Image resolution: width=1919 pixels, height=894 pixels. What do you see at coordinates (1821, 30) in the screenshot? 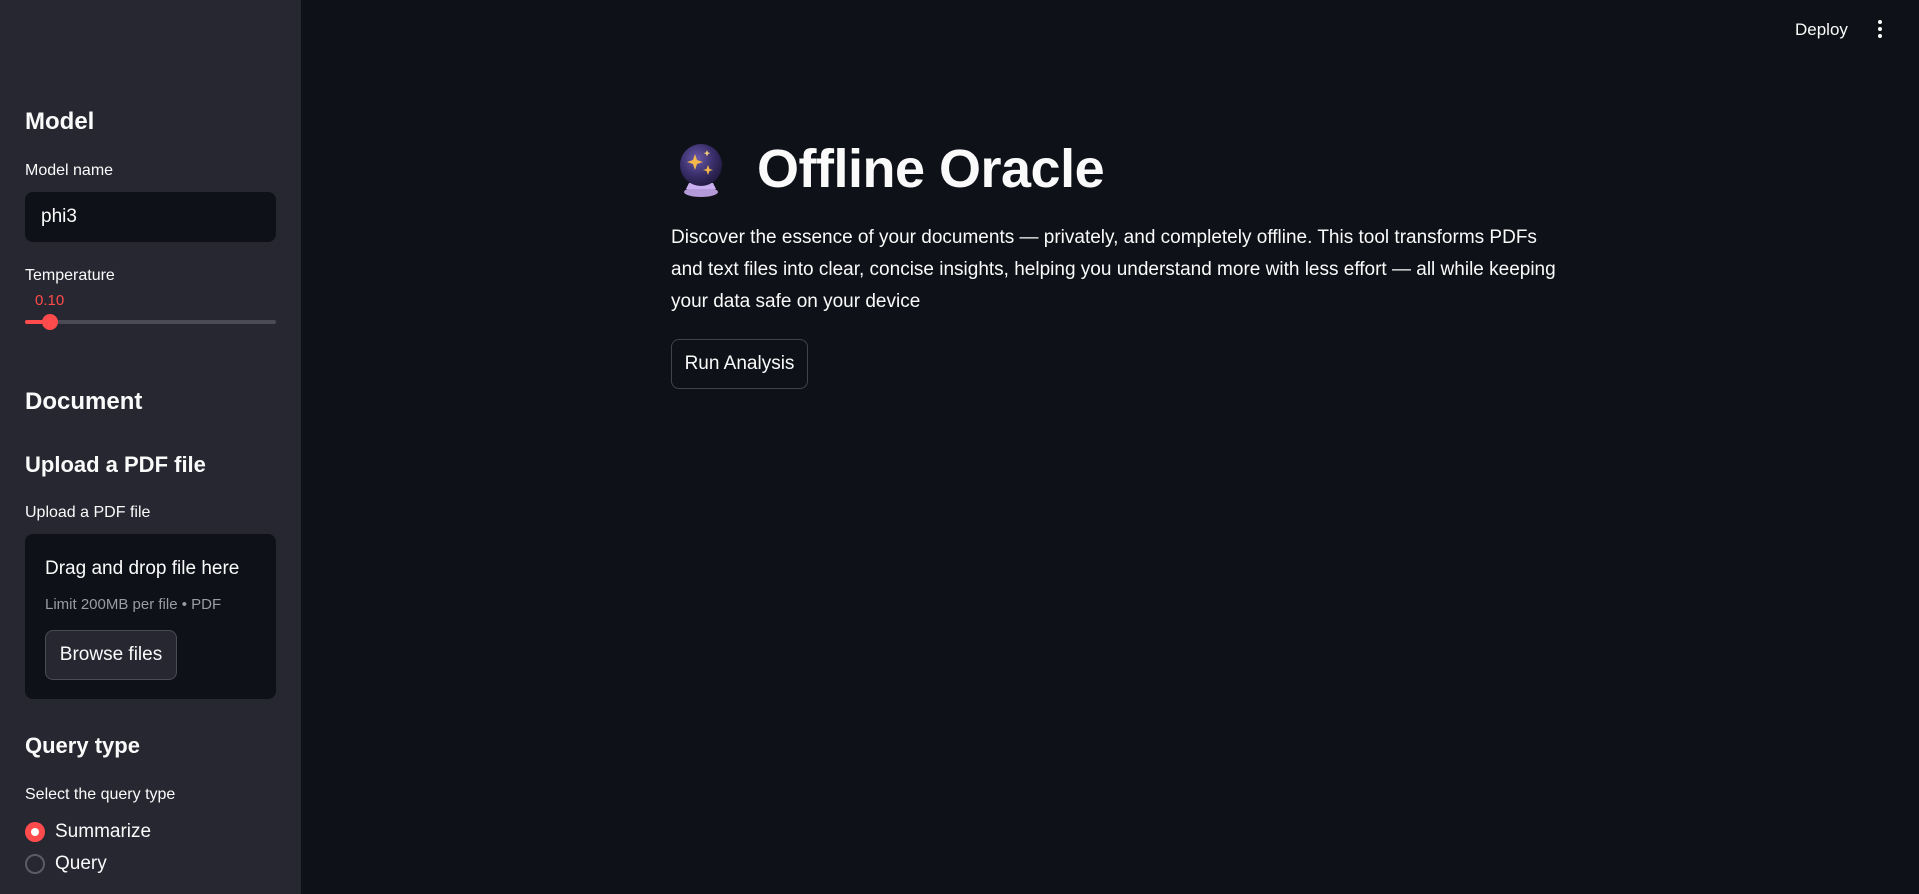
I see `deploy-button: Deploy` at bounding box center [1821, 30].